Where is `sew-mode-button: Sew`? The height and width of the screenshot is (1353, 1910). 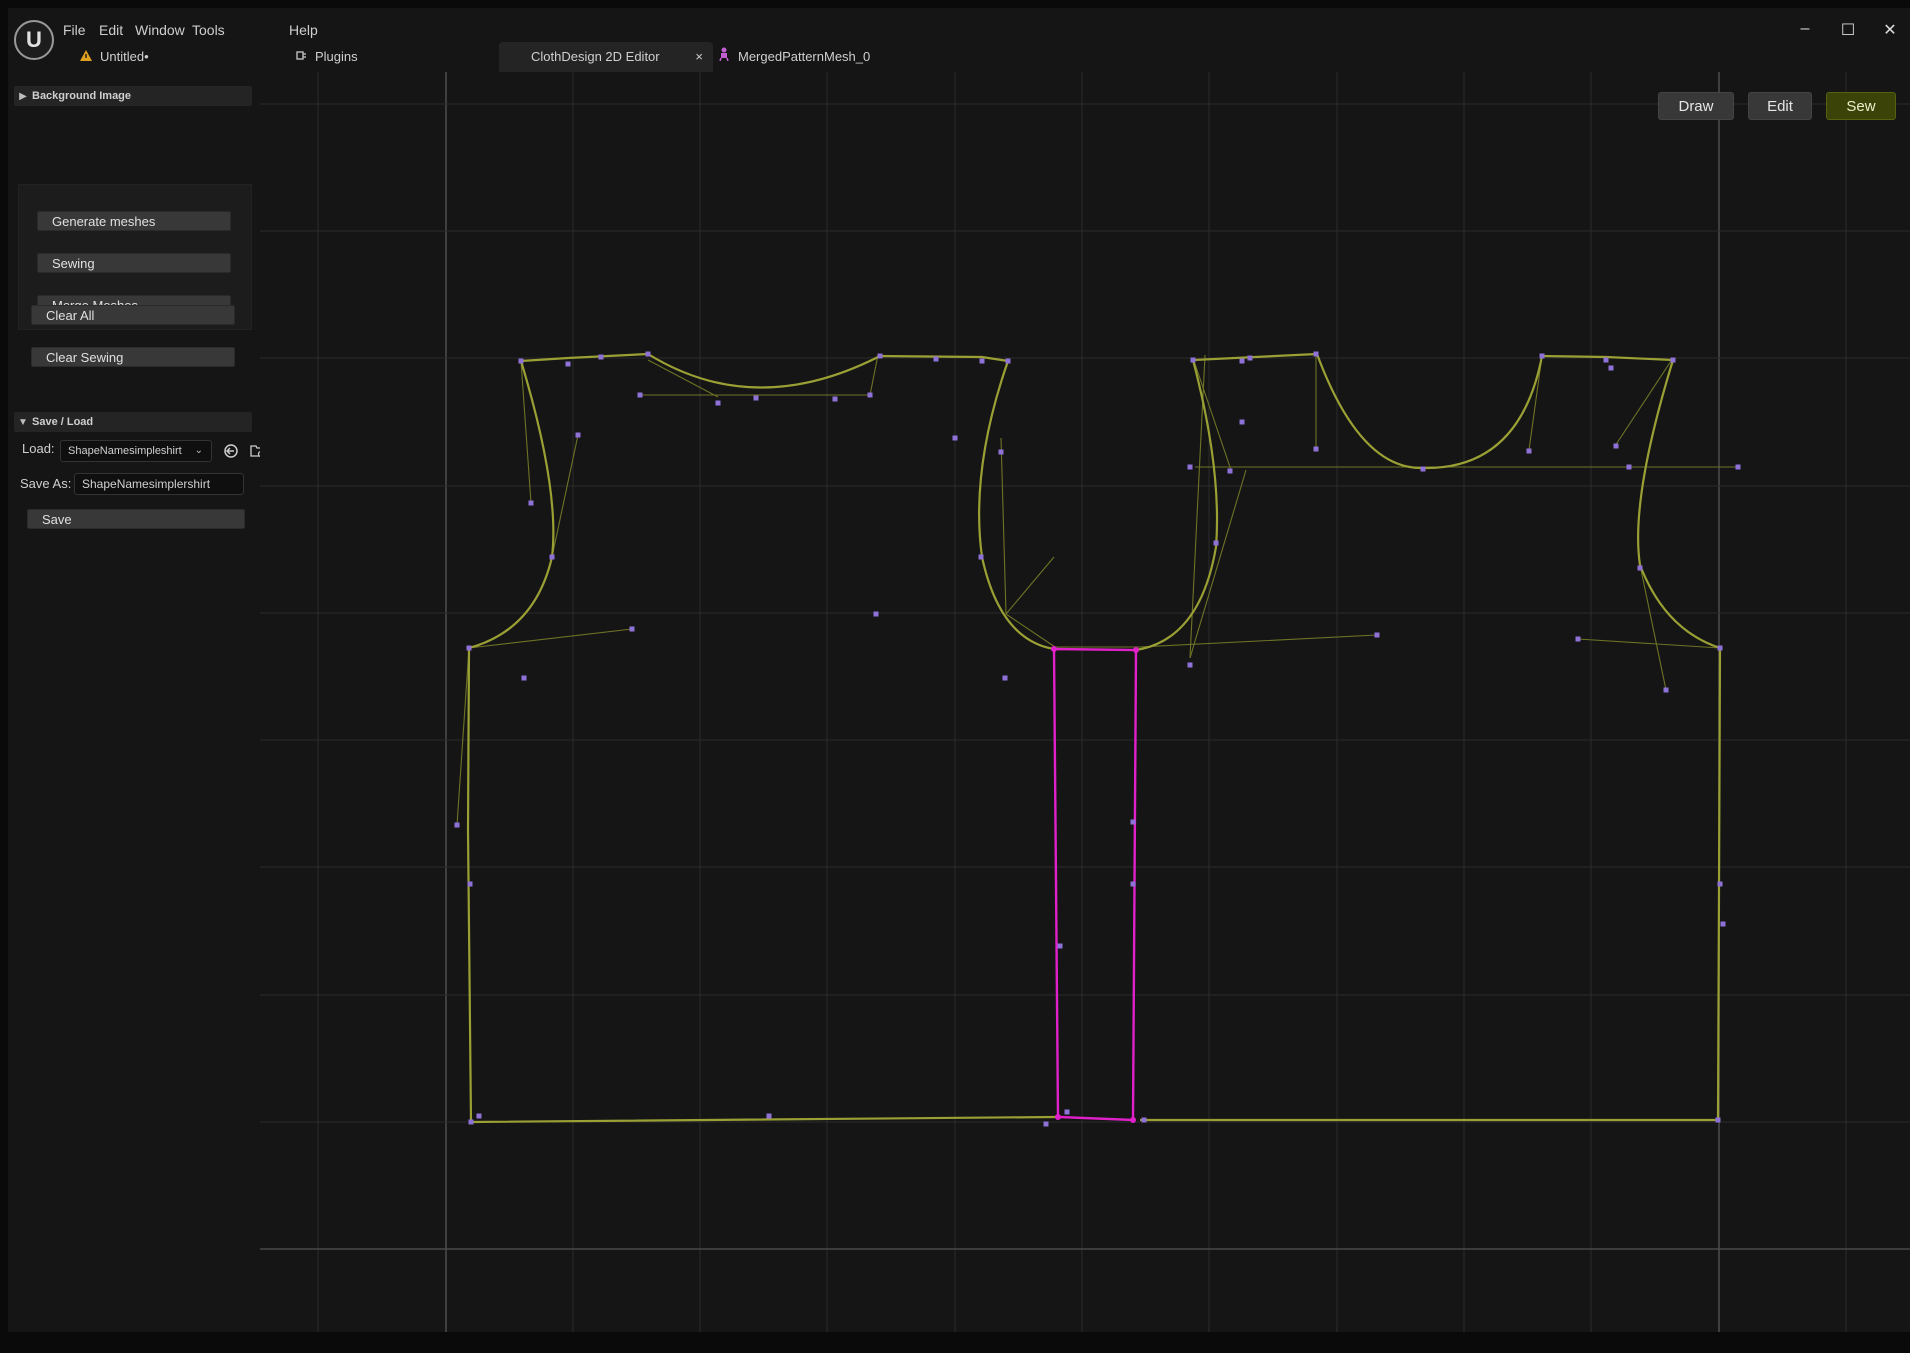
sew-mode-button: Sew is located at coordinates (1861, 106).